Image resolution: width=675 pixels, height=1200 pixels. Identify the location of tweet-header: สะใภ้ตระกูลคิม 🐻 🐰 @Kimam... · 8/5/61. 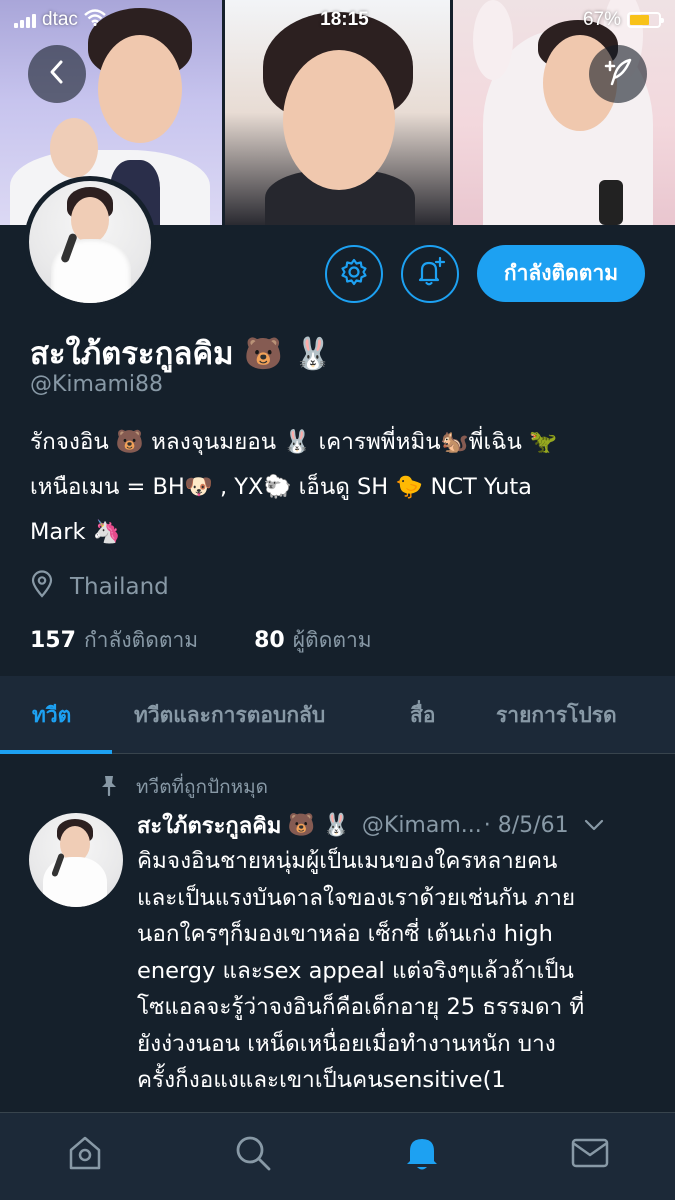
(397, 825).